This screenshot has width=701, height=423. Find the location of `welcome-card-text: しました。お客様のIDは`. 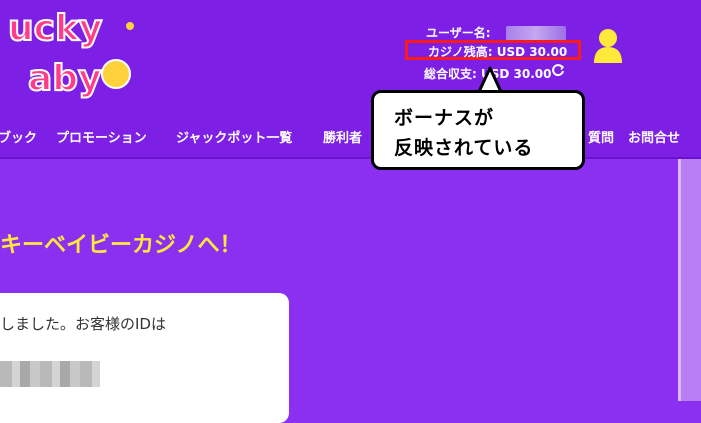

welcome-card-text: しました。お客様のIDは is located at coordinates (83, 324).